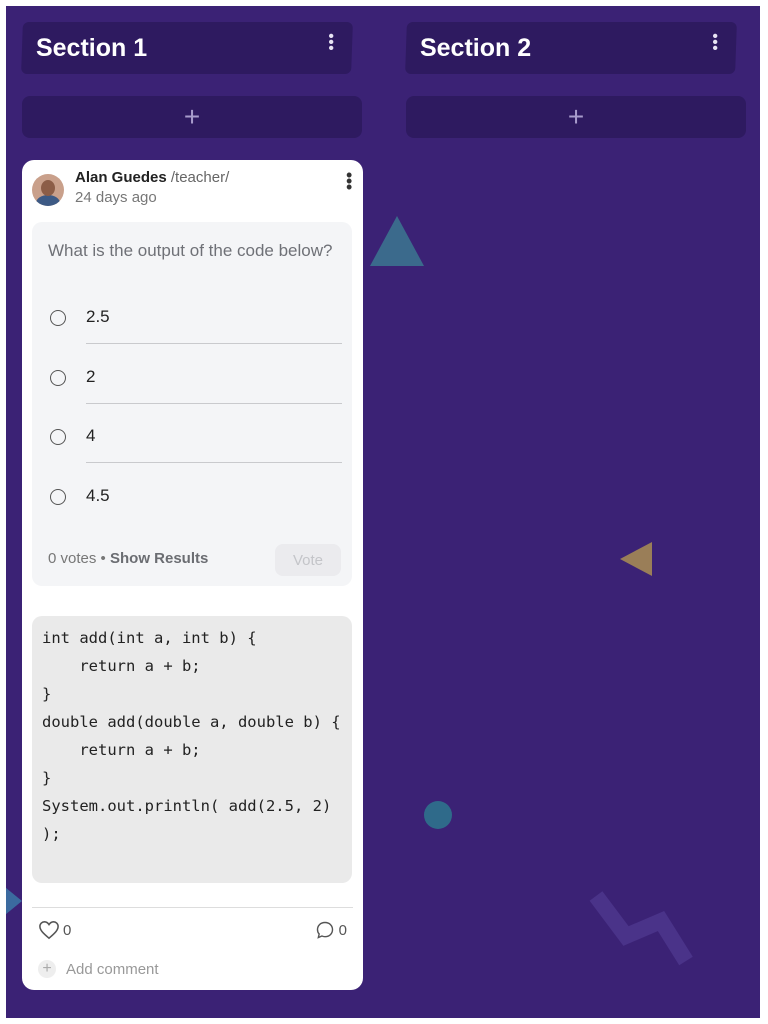 The height and width of the screenshot is (1024, 768). What do you see at coordinates (571, 48) in the screenshot?
I see `section-header-2: Section 2 • • •` at bounding box center [571, 48].